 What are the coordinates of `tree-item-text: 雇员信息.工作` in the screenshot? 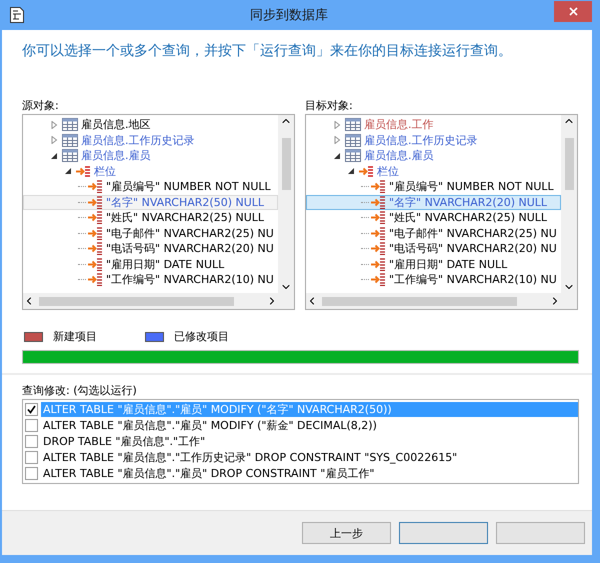 It's located at (399, 124).